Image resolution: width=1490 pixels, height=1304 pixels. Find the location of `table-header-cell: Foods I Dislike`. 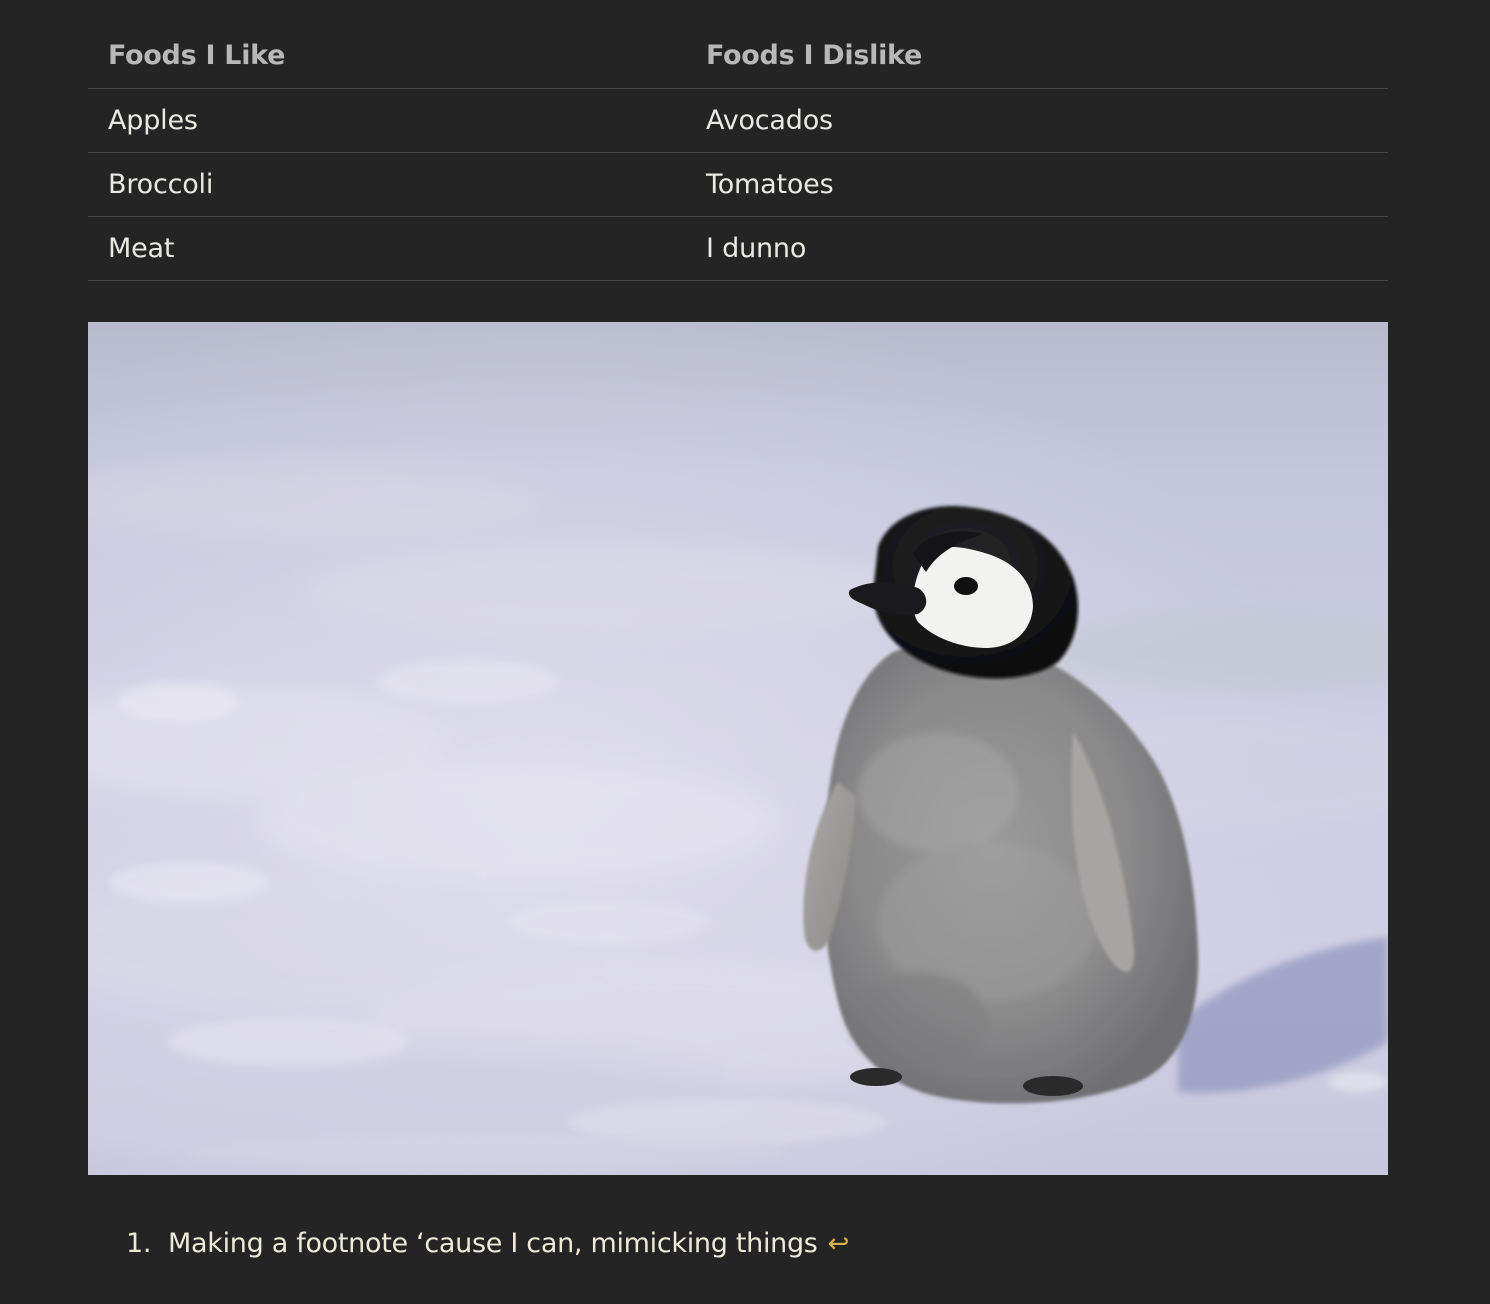

table-header-cell: Foods I Dislike is located at coordinates (1037, 56).